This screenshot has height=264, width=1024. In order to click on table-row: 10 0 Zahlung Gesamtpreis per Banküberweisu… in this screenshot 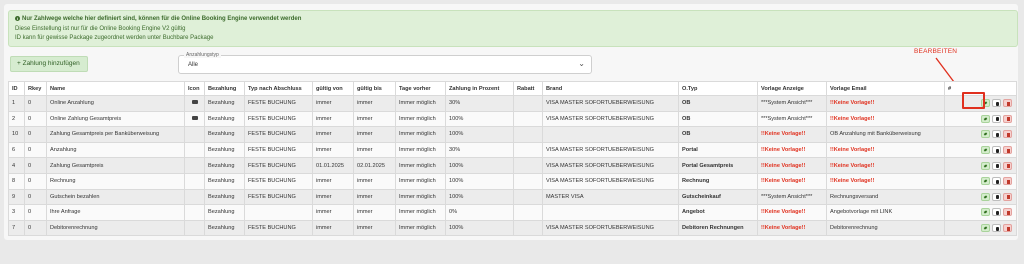, I will do `click(512, 134)`.